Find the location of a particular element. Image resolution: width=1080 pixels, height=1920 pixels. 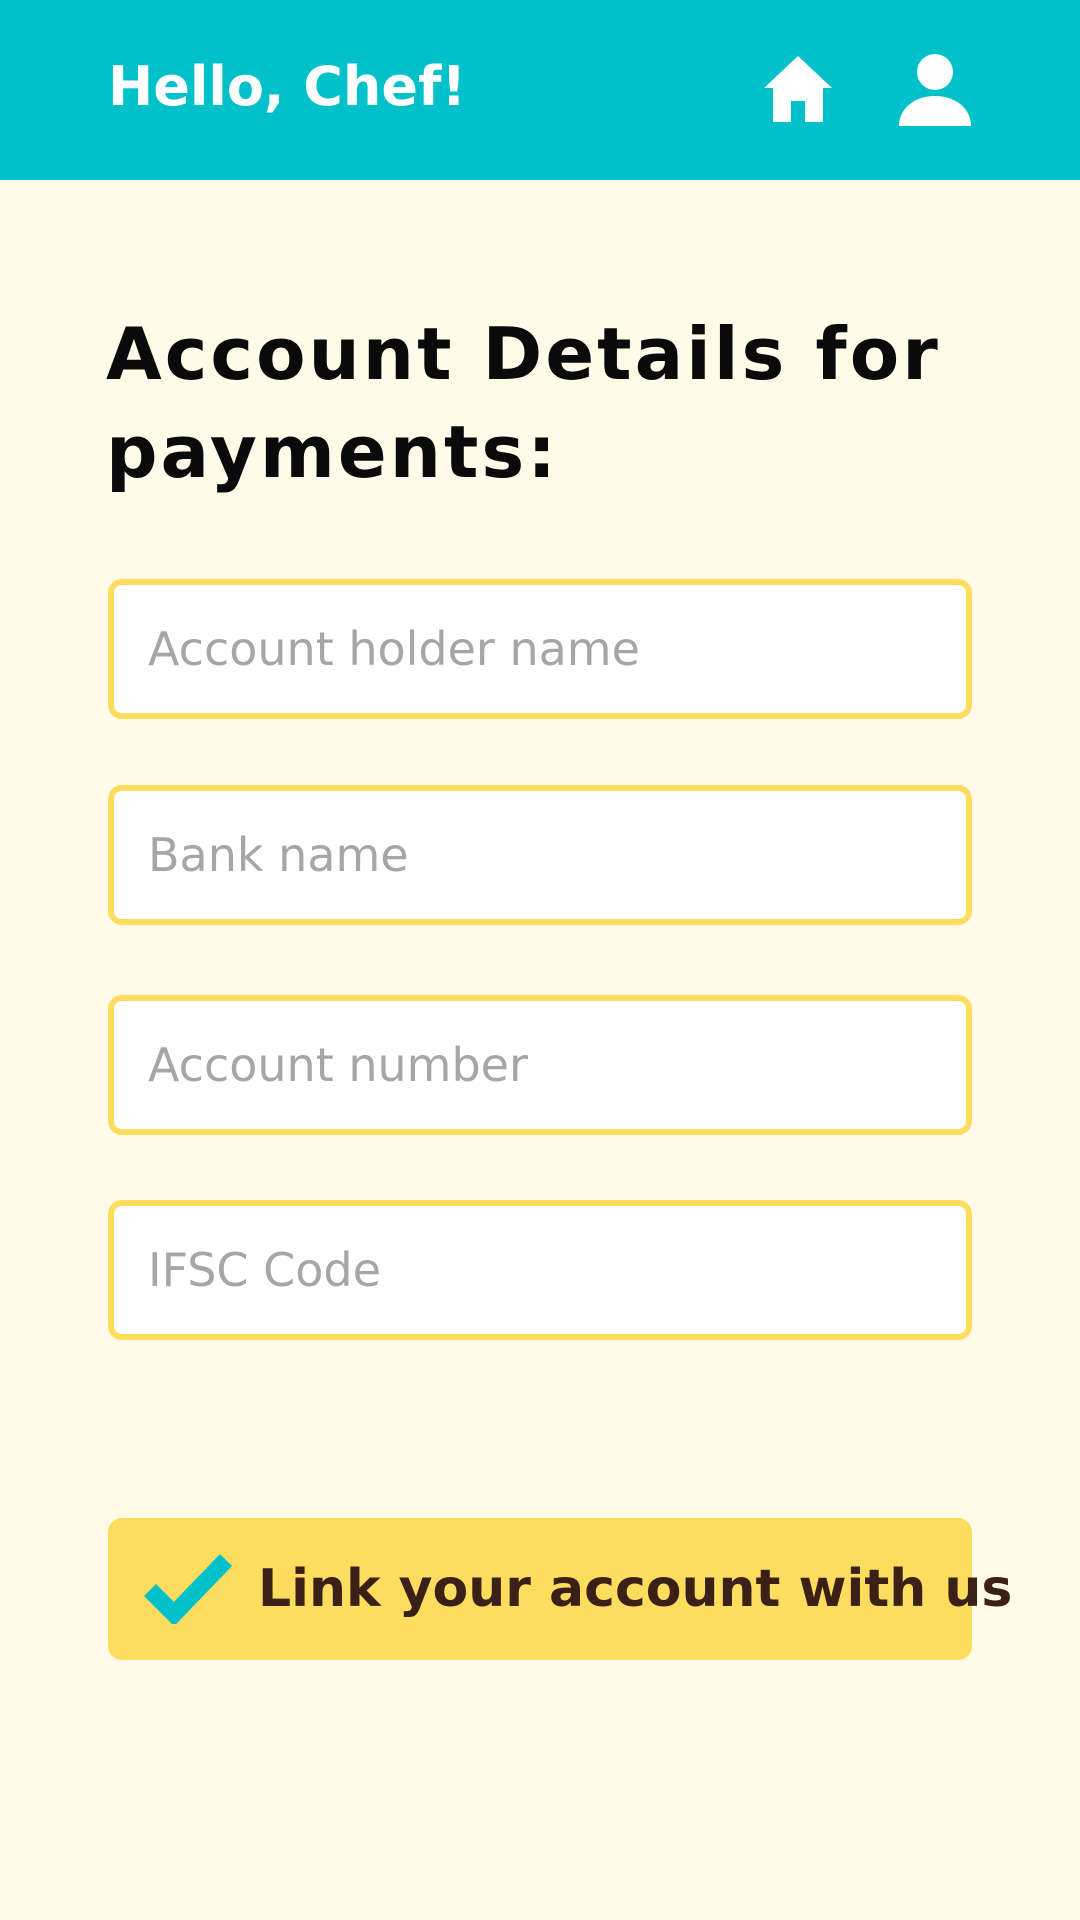

checkmark-icon is located at coordinates (188, 1588).